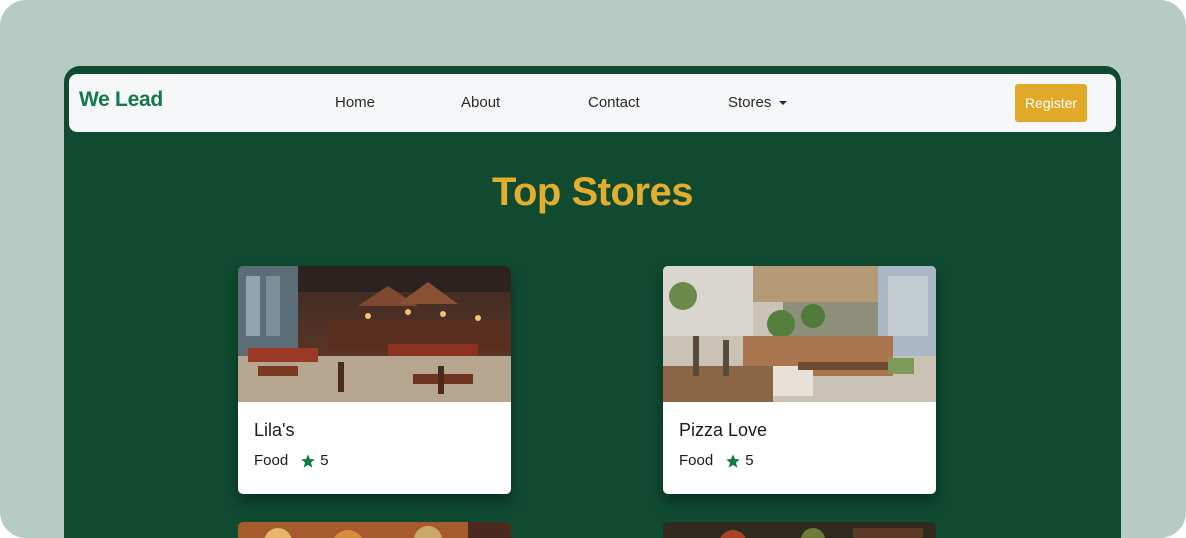  Describe the element at coordinates (592, 192) in the screenshot. I see `page-title: Top Stores` at that location.